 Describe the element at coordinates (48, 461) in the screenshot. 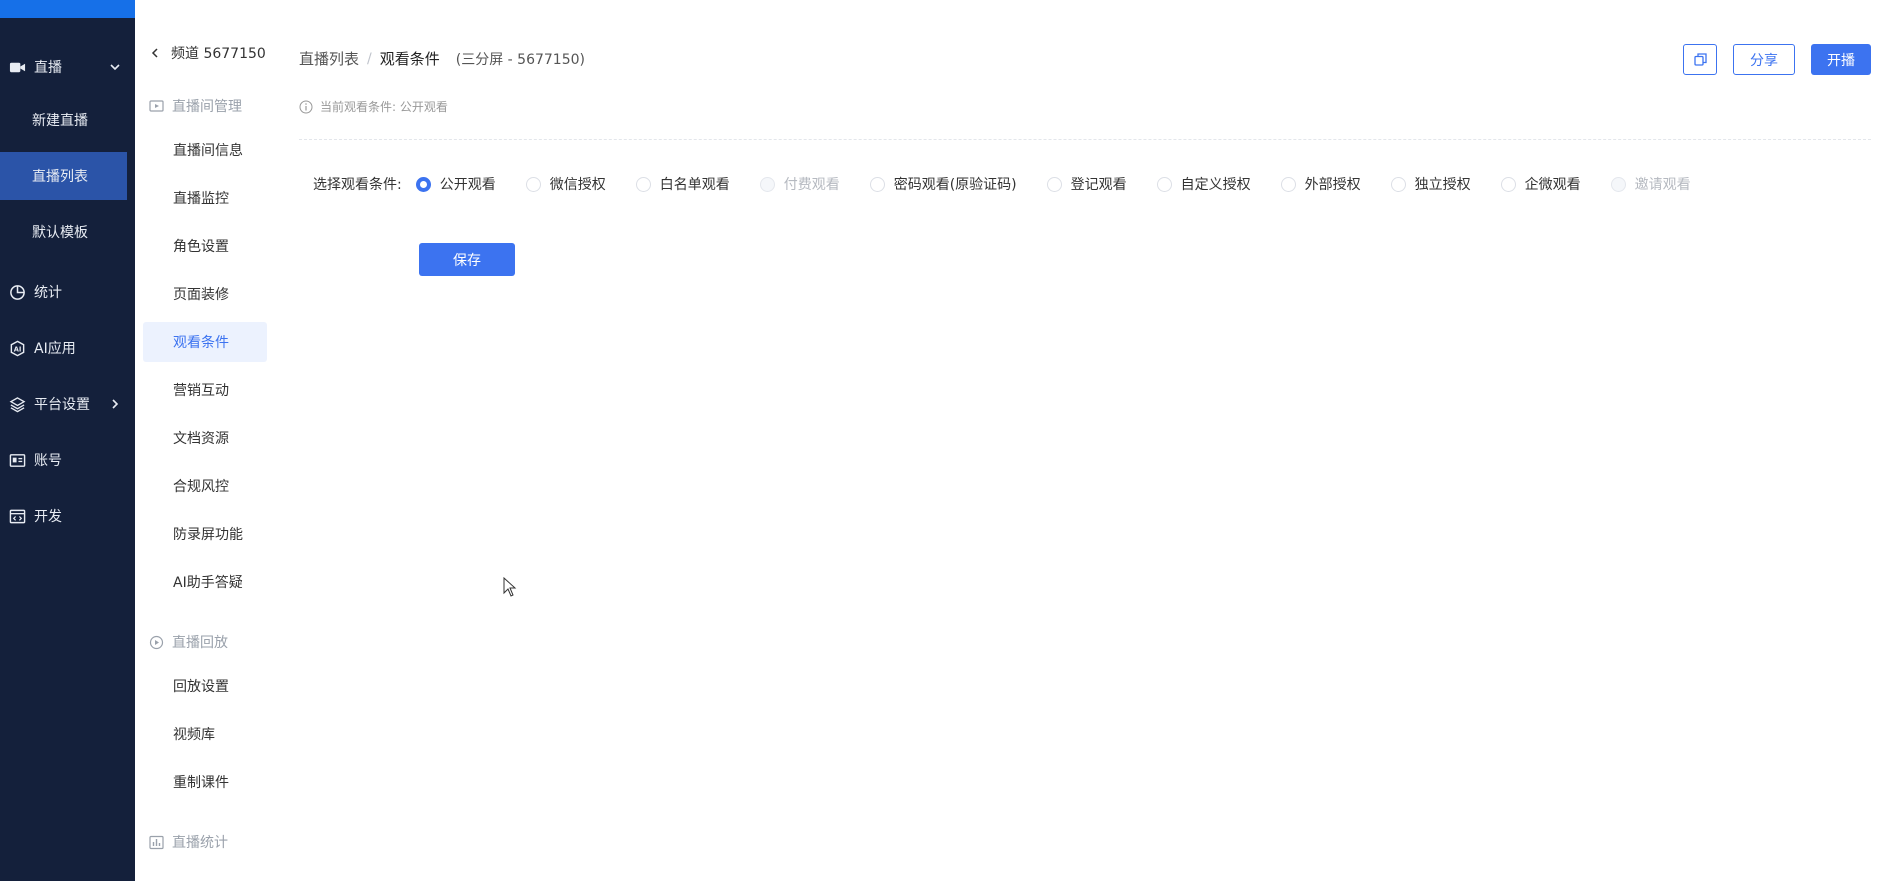

I see `nav-account-label: 账号` at that location.